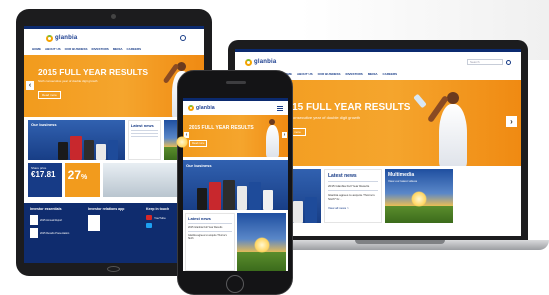 The image size is (549, 295). I want to click on tablet-logo: glanbia, so click(62, 38).